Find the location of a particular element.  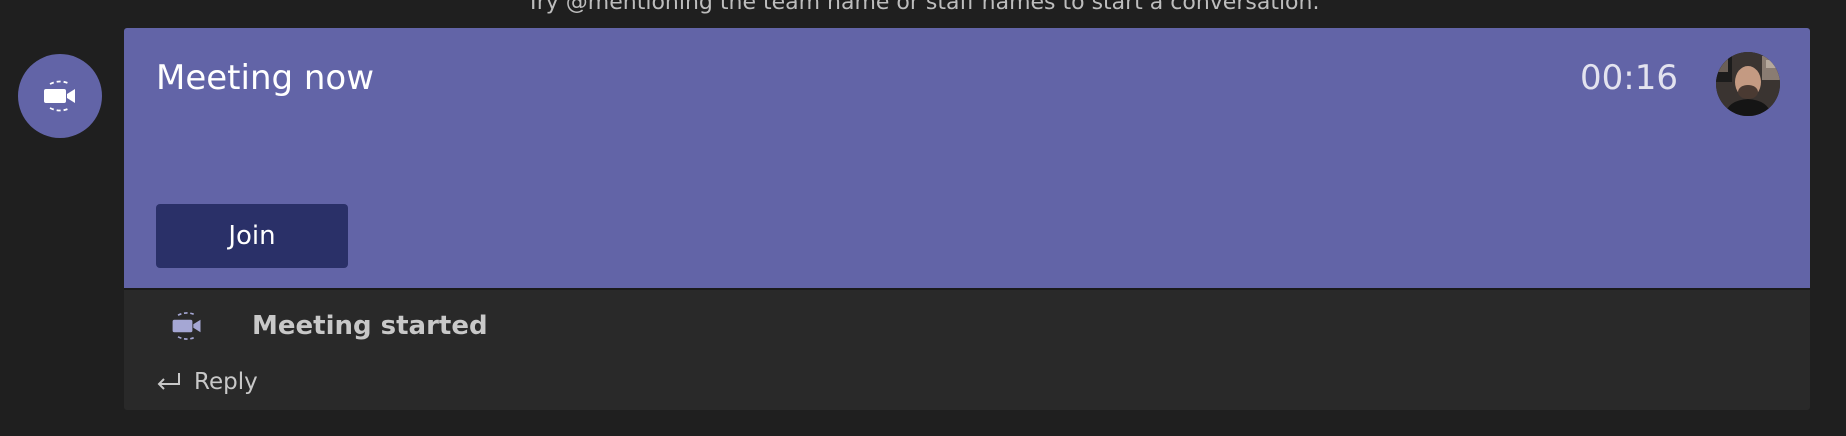

meeting-status-text: Meeting started is located at coordinates (370, 326).